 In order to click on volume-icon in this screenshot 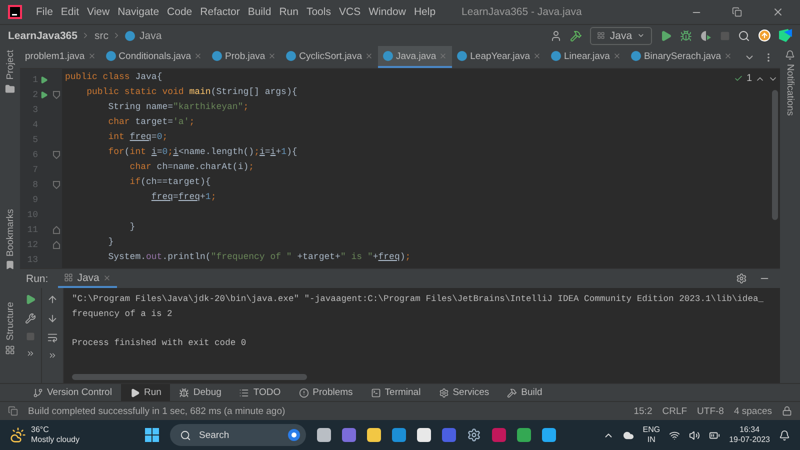, I will do `click(694, 435)`.